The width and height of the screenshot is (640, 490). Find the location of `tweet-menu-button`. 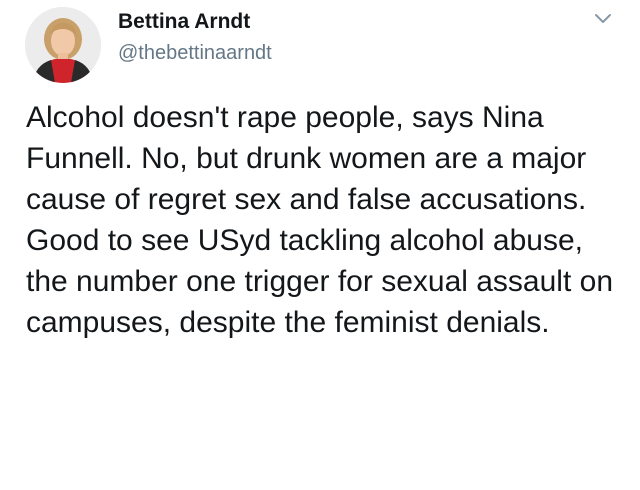

tweet-menu-button is located at coordinates (603, 19).